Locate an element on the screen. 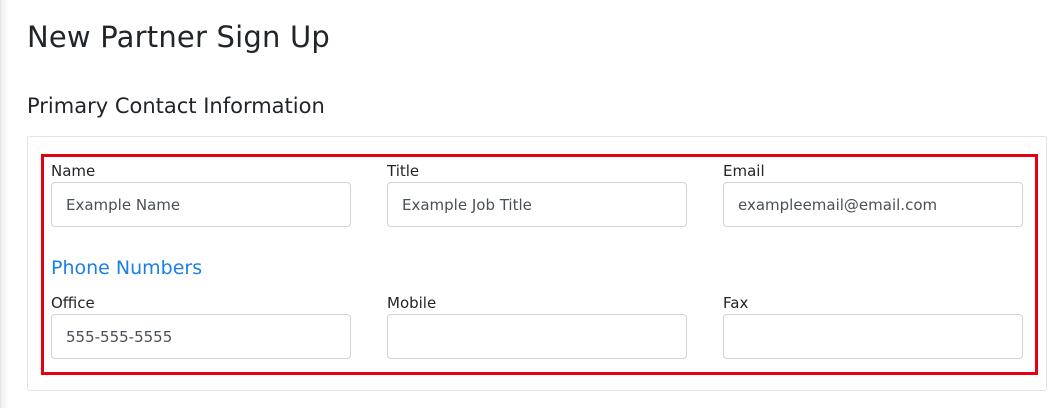 The height and width of the screenshot is (408, 1053). section-title: Primary Contact Information is located at coordinates (176, 106).